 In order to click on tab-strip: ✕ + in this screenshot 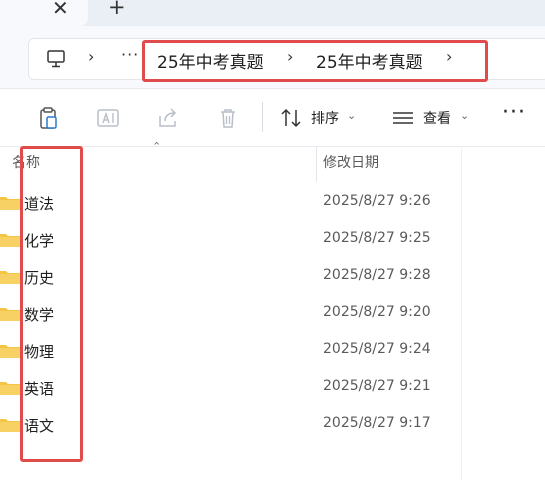, I will do `click(272, 13)`.